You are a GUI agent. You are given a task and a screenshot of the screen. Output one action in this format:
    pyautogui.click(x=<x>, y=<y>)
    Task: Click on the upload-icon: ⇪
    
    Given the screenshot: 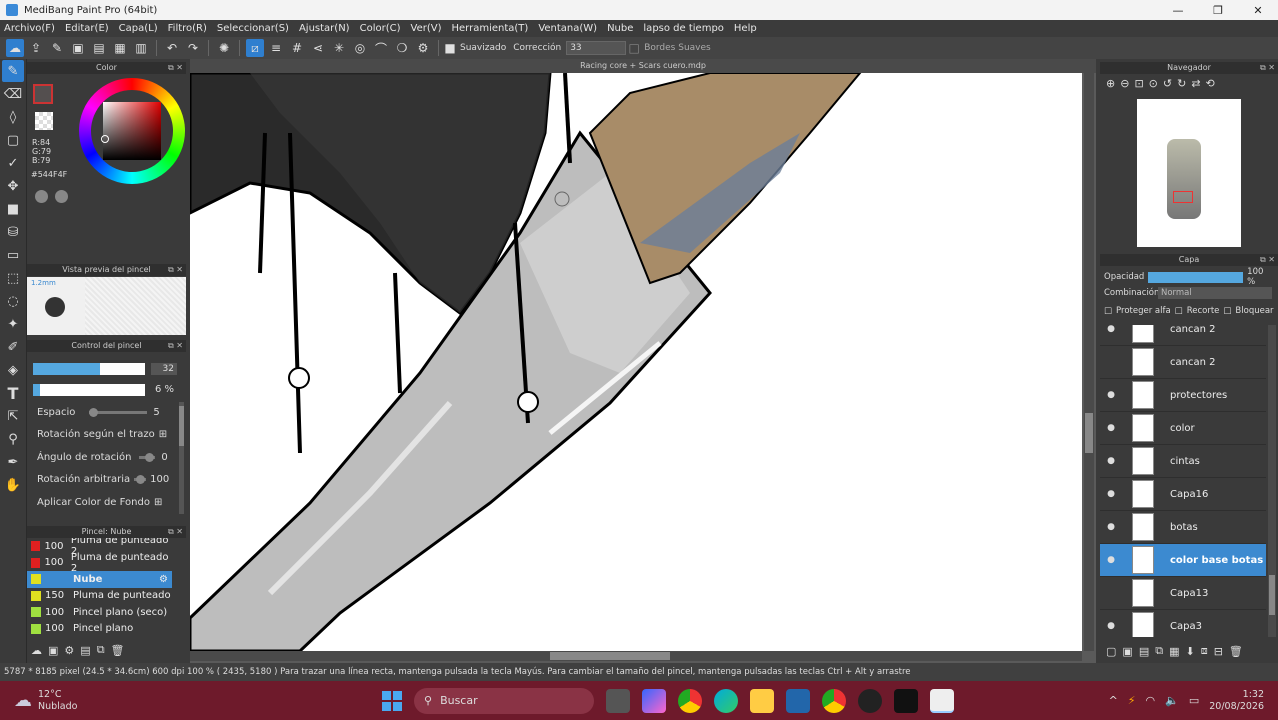 What is the action you would take?
    pyautogui.click(x=36, y=48)
    